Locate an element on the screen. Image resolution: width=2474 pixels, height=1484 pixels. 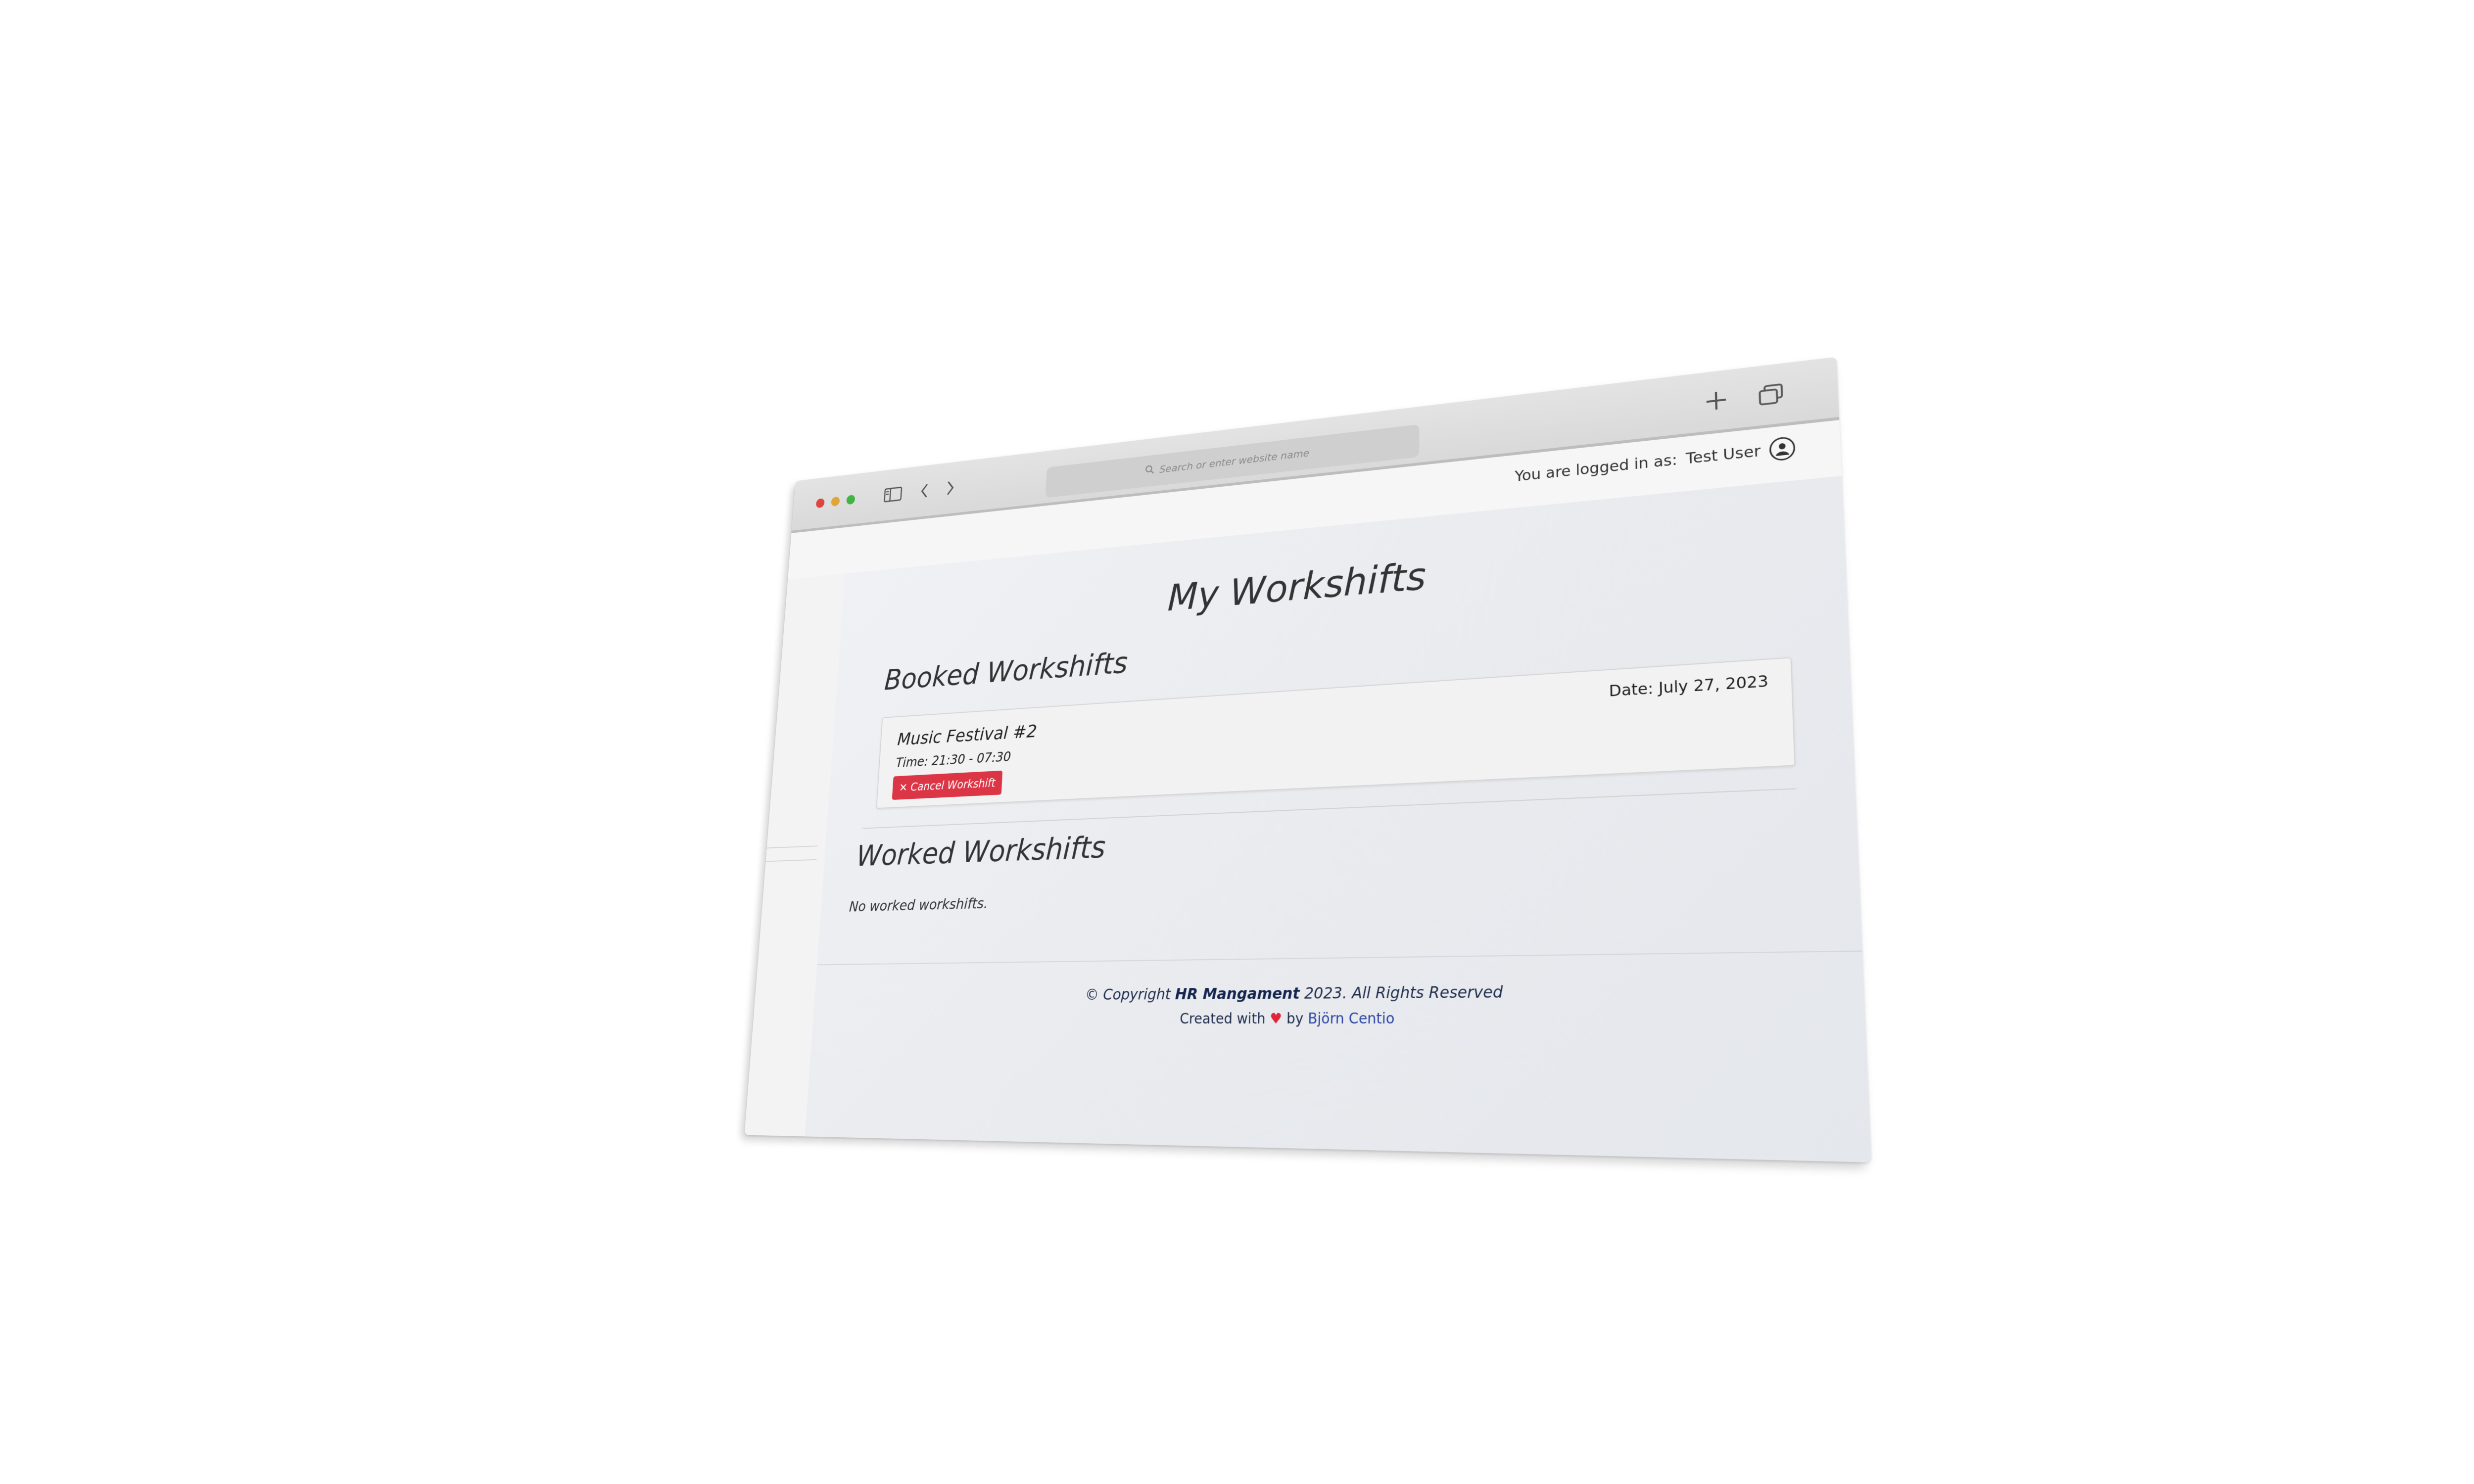
workshift-name: Music Festival #2 is located at coordinates (968, 735).